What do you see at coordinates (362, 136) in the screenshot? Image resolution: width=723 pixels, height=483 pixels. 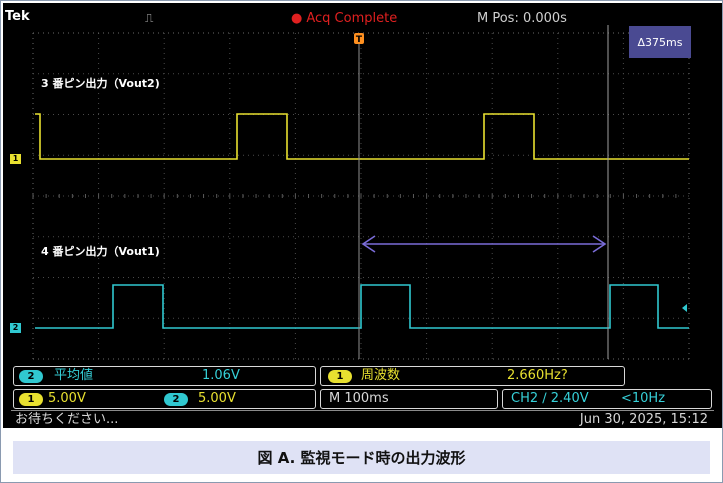 I see `ch1-waveform` at bounding box center [362, 136].